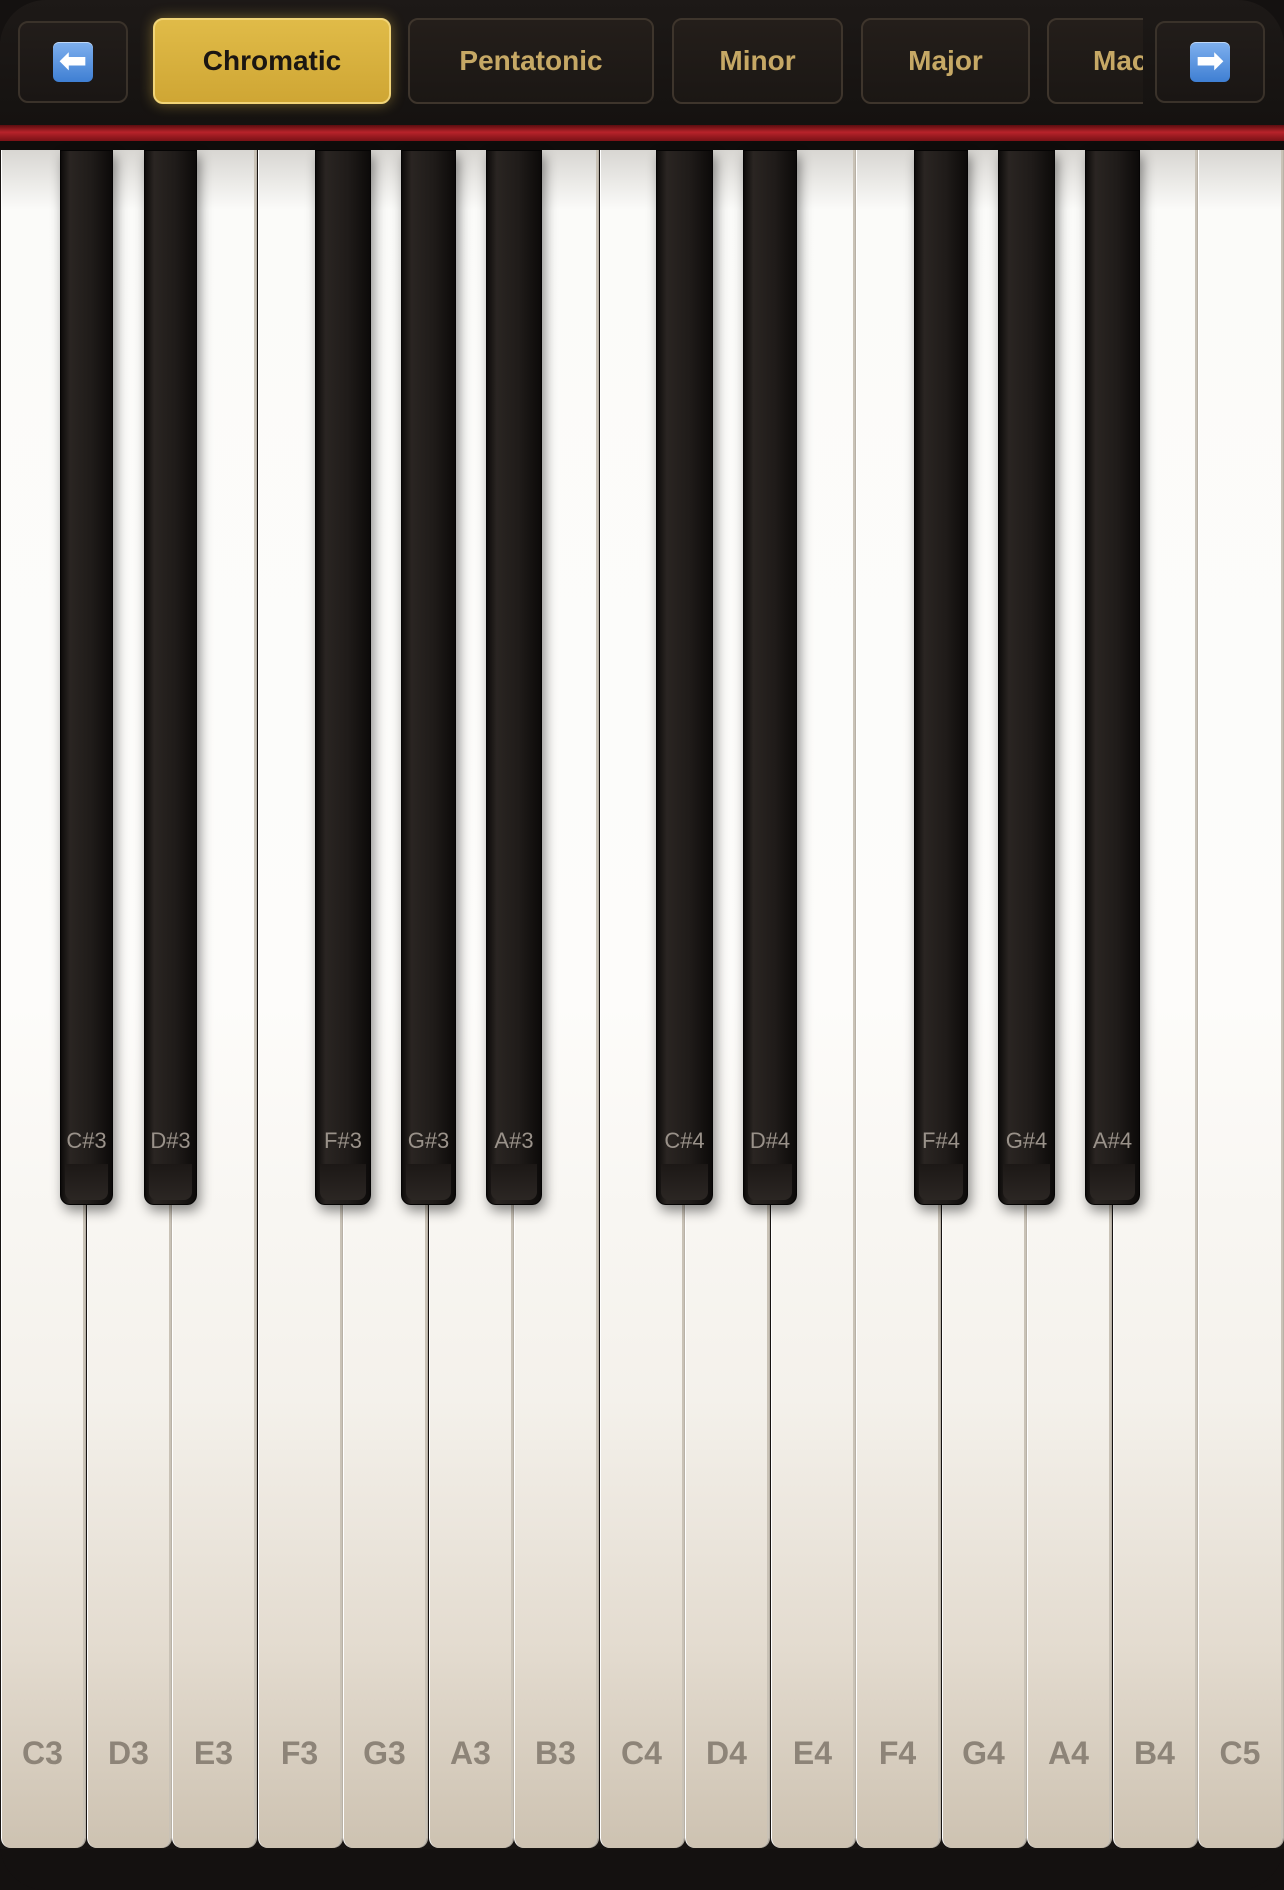  What do you see at coordinates (299, 1753) in the screenshot?
I see `key-label: F3` at bounding box center [299, 1753].